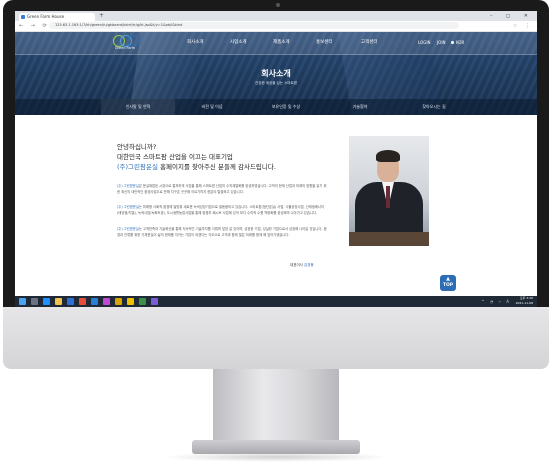 The height and width of the screenshot is (467, 552). Describe the element at coordinates (118, 301) in the screenshot. I see `chrome-icon` at that location.